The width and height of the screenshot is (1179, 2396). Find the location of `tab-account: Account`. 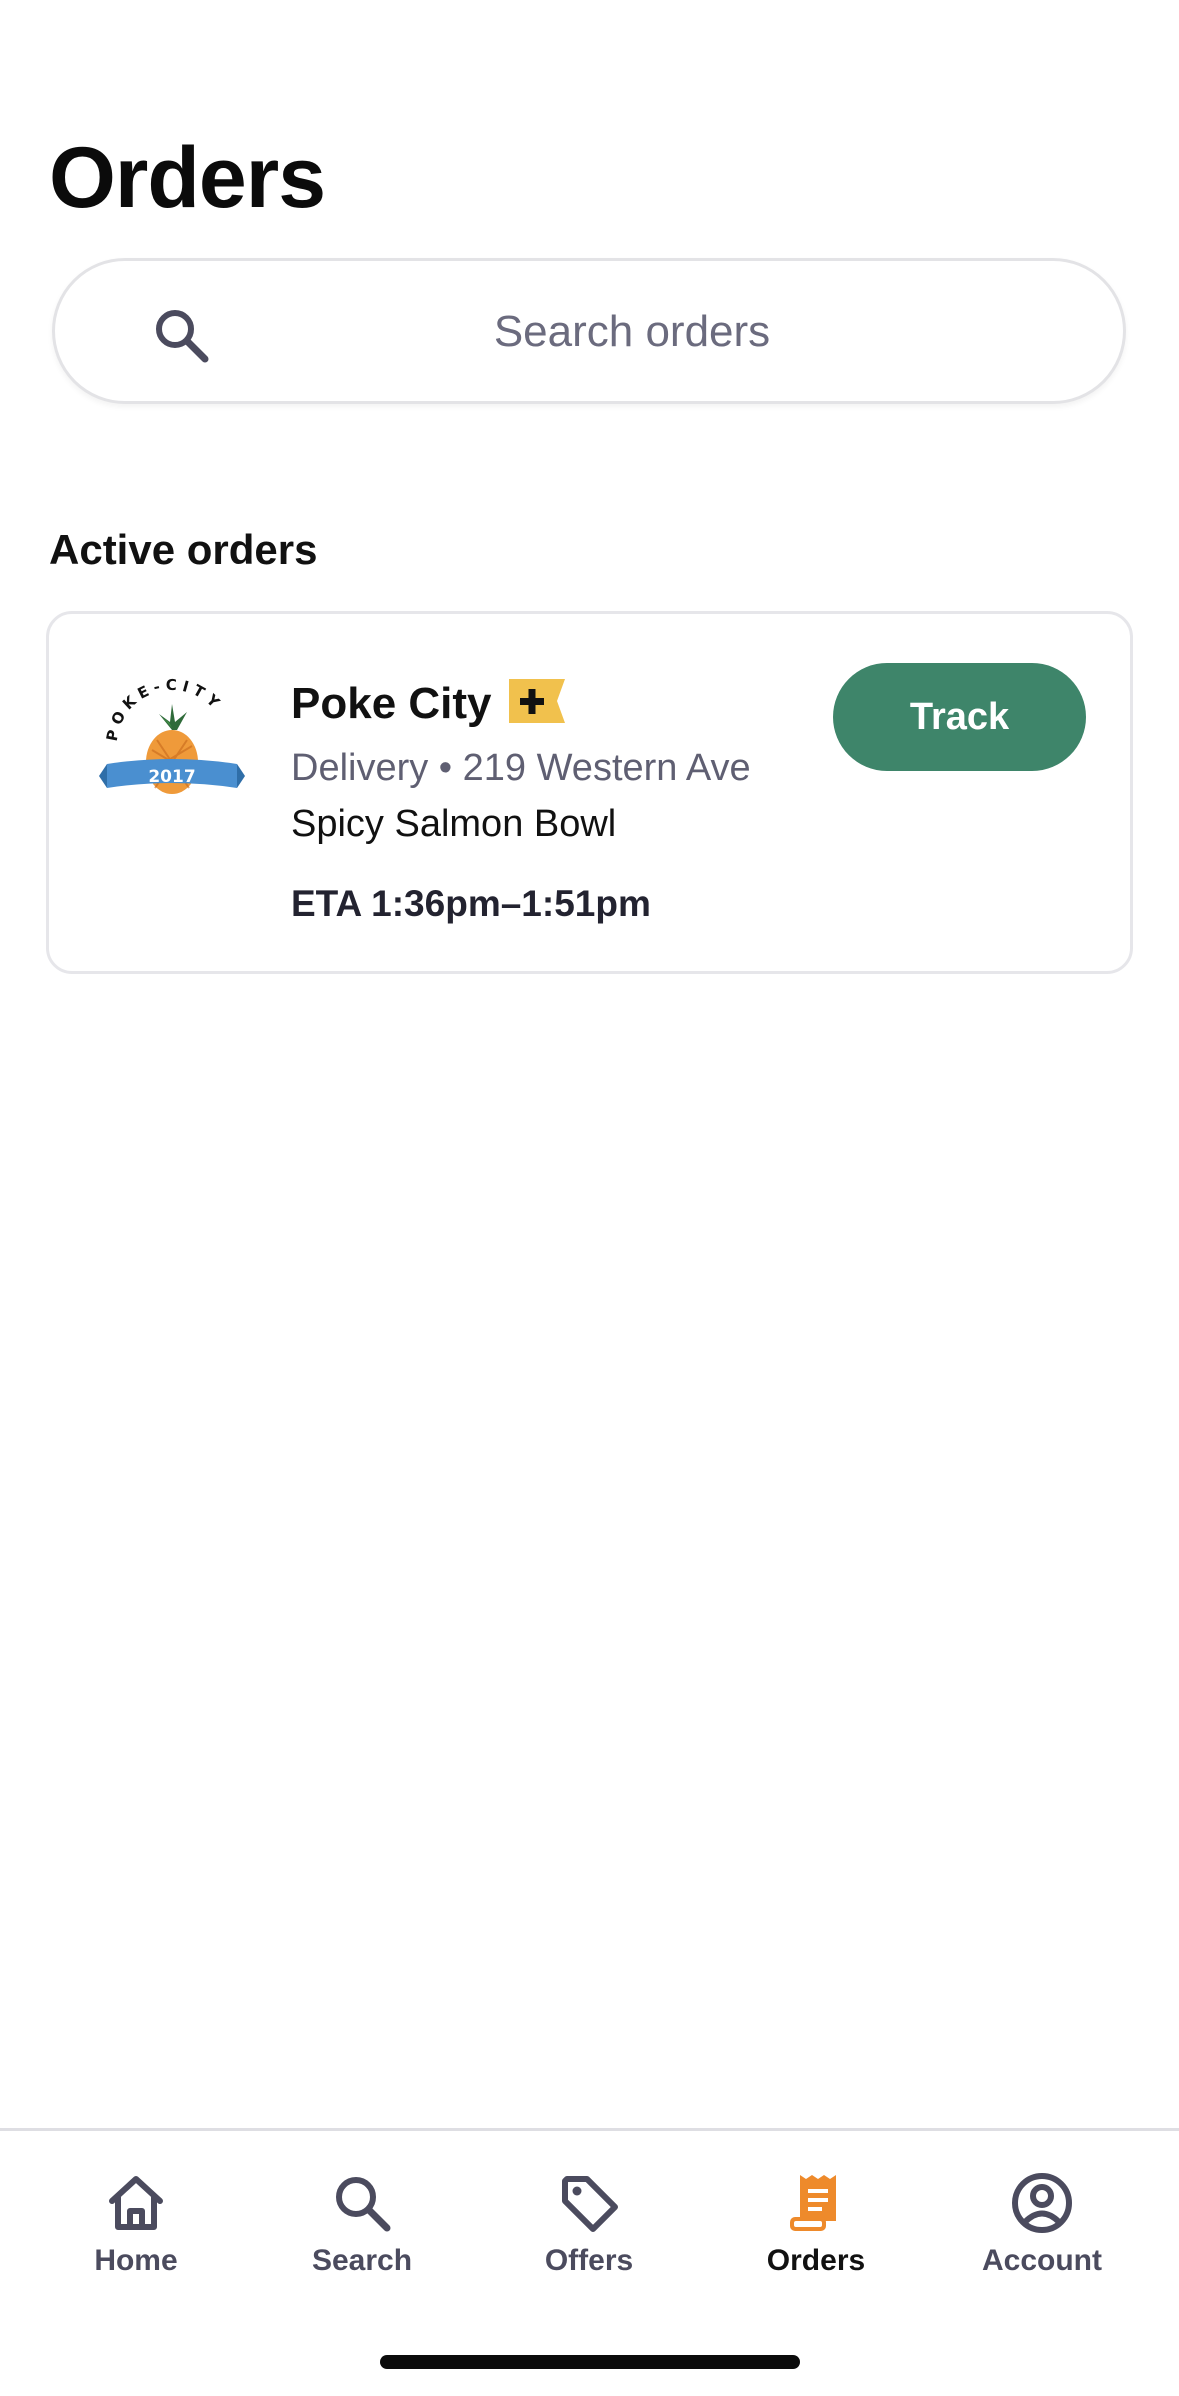

tab-account: Account is located at coordinates (1042, 2231).